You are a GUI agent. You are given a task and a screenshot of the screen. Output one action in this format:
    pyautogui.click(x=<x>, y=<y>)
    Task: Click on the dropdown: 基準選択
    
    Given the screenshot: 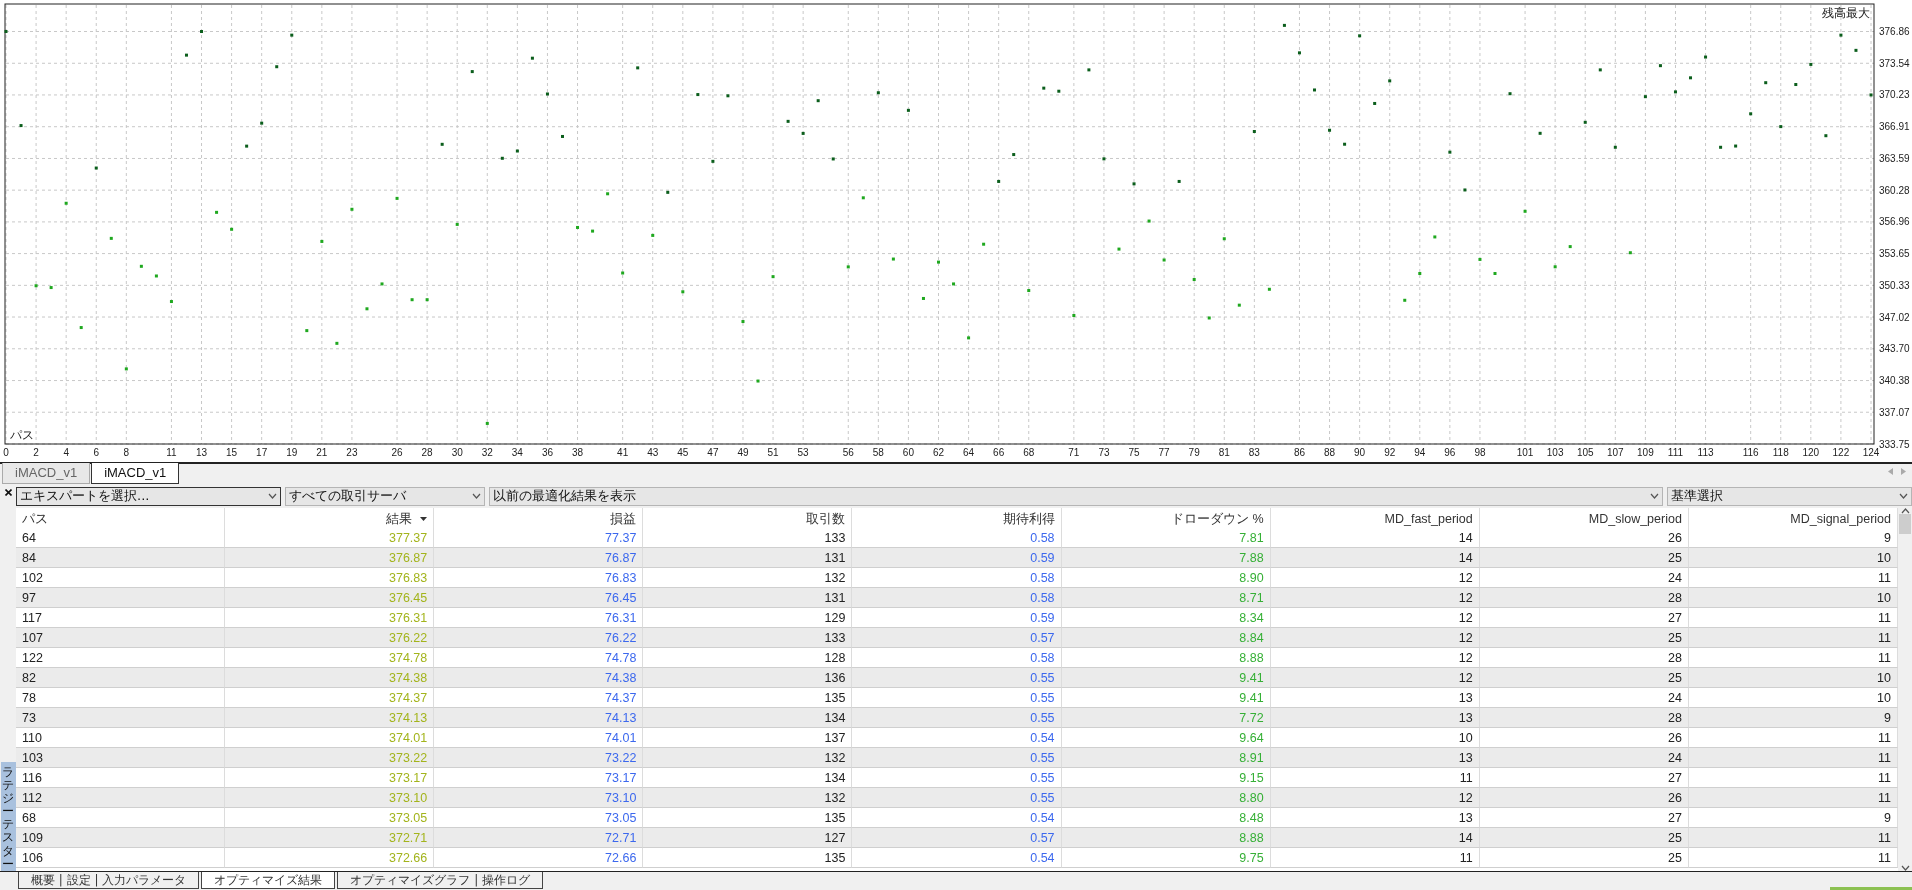 What is the action you would take?
    pyautogui.click(x=1789, y=496)
    